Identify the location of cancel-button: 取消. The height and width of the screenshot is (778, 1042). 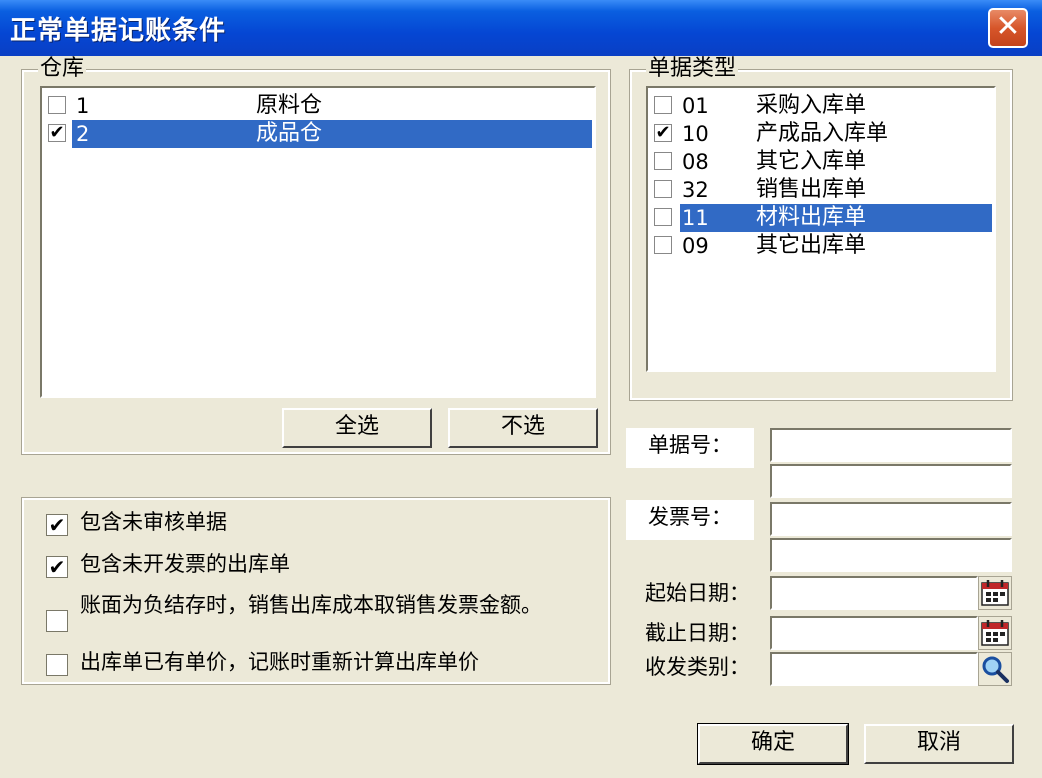
(939, 744).